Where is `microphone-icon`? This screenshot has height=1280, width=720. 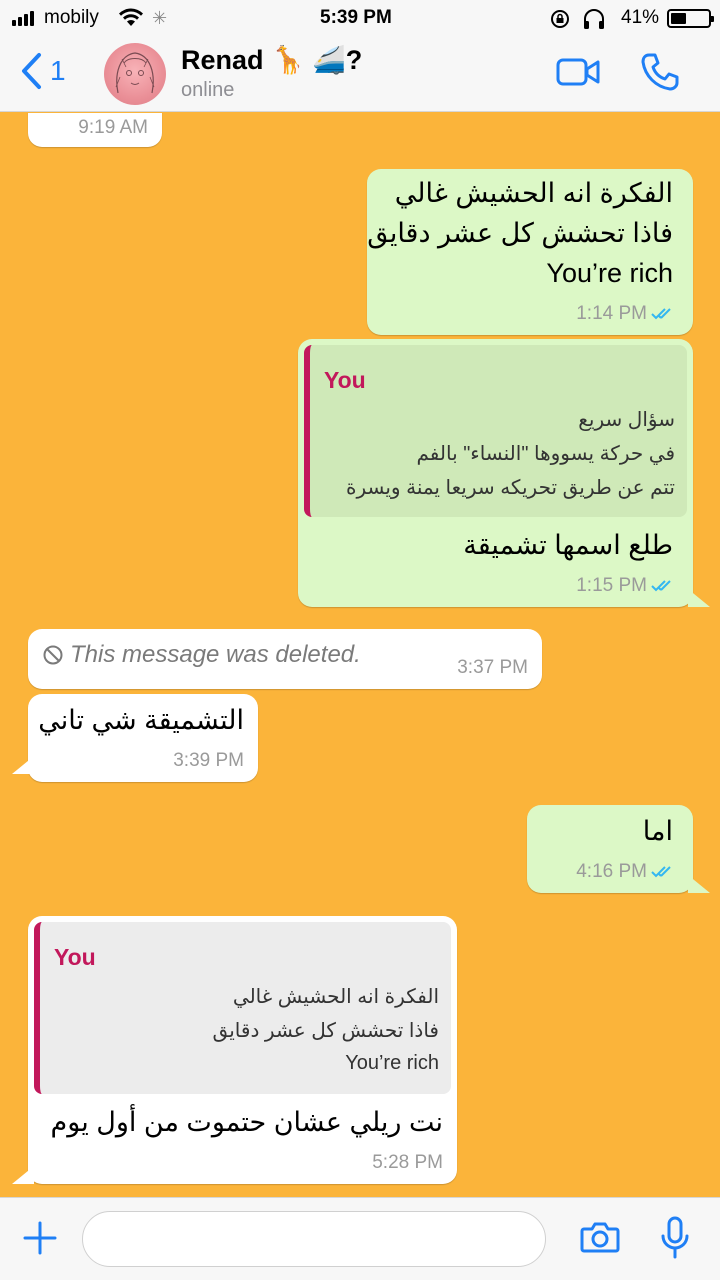
microphone-icon is located at coordinates (675, 1238).